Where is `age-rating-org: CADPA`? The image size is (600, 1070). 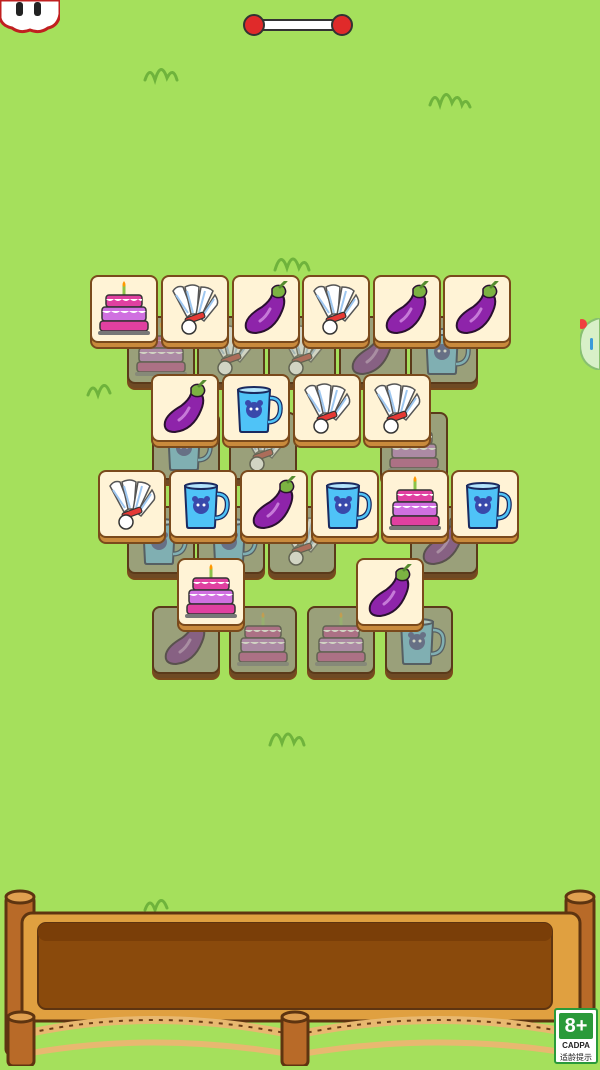
age-rating-org: CADPA is located at coordinates (576, 1045).